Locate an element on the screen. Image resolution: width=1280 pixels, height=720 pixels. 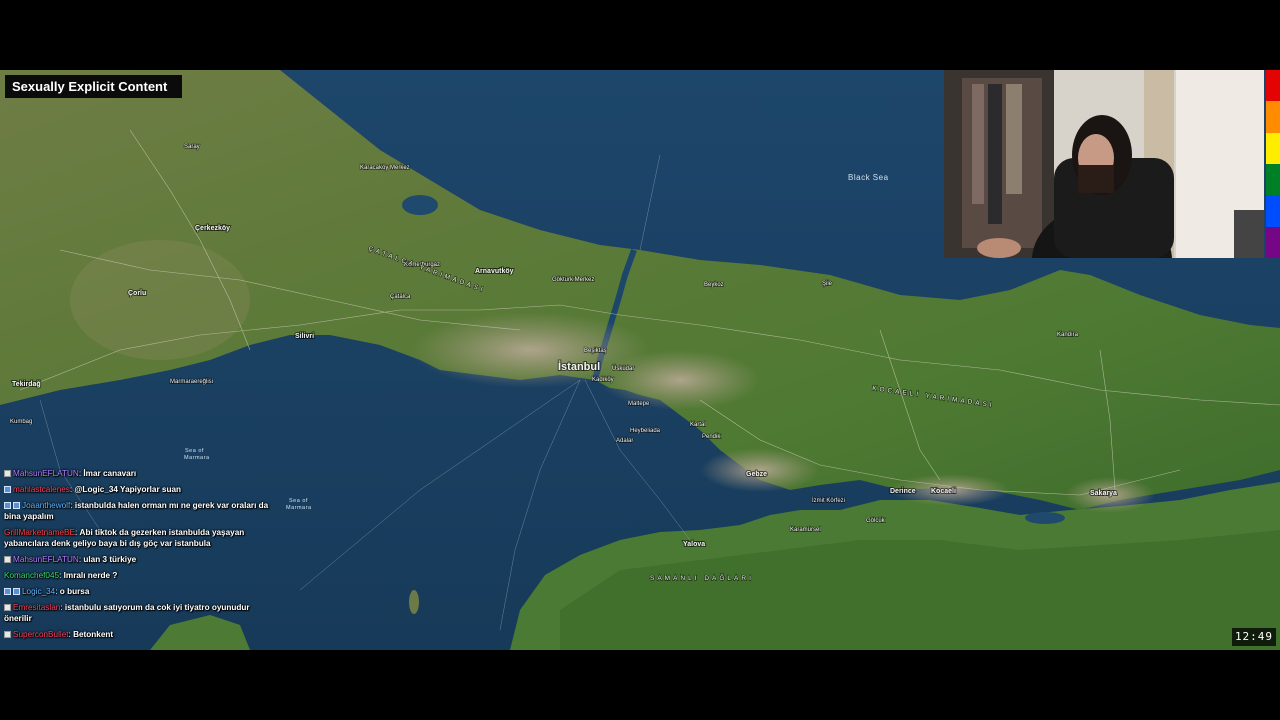
chat-username: Joaanthewolf is located at coordinates (46, 505).